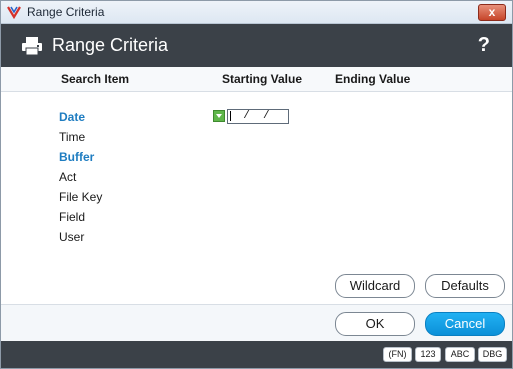  Describe the element at coordinates (72, 217) in the screenshot. I see `item-field: Field` at that location.